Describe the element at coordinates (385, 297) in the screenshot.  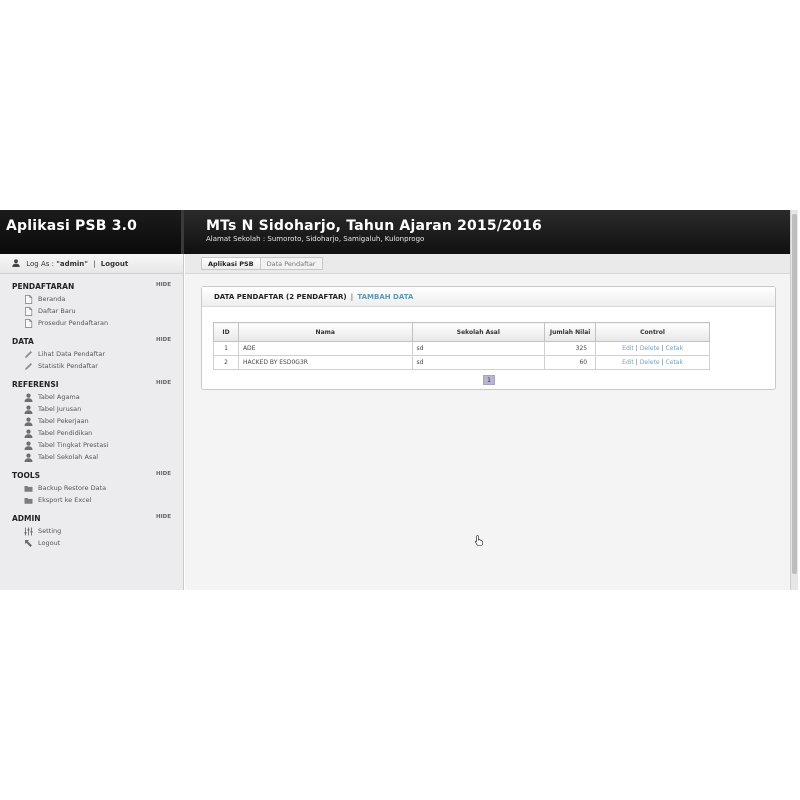
I see `add-data-link: TAMBAH DATA` at that location.